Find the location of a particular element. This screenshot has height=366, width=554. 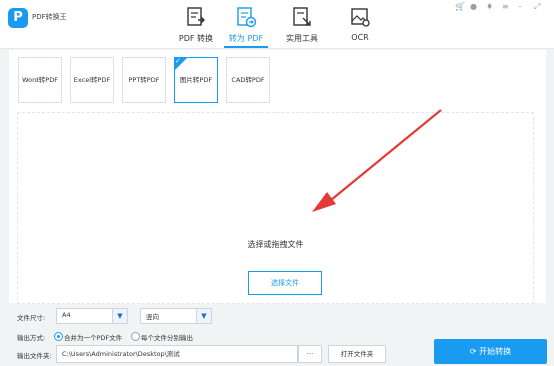

separate-radio is located at coordinates (135, 336).